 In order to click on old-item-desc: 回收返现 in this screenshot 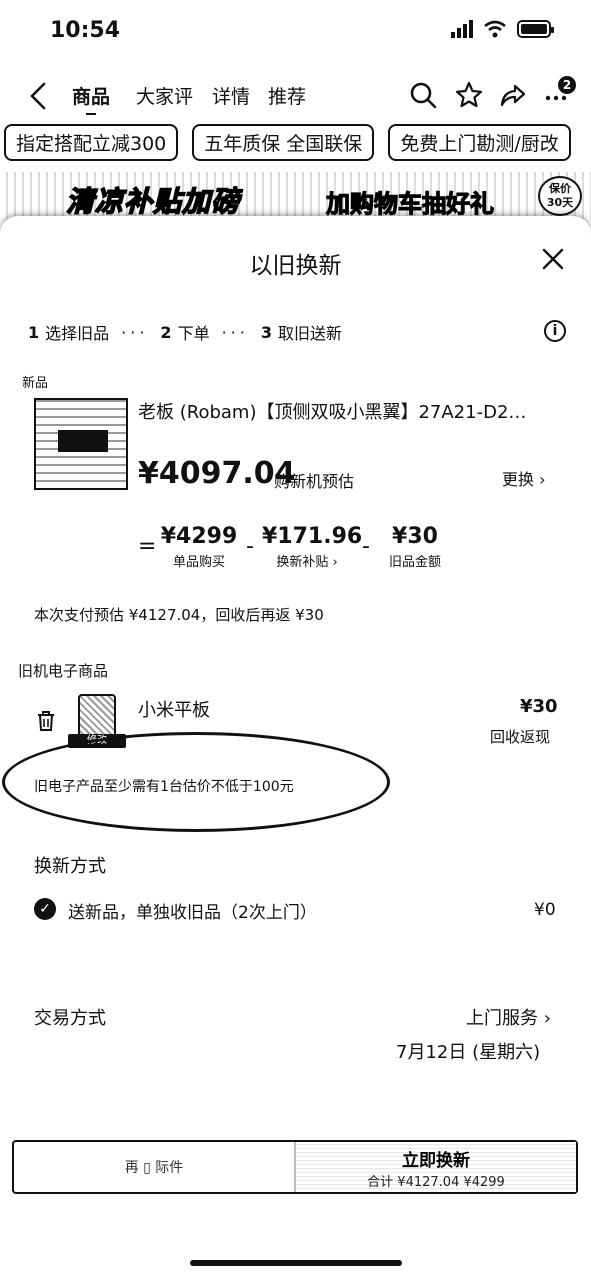, I will do `click(520, 737)`.